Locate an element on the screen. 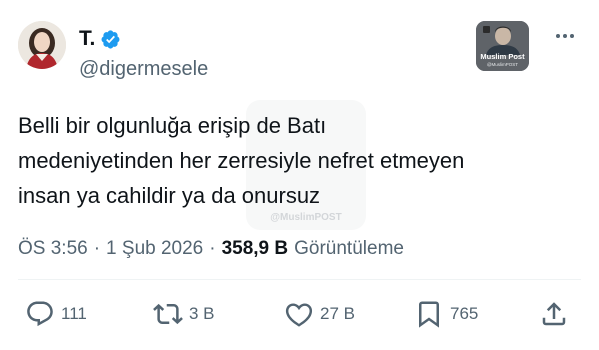  bookmark-button: 765 is located at coordinates (446, 314).